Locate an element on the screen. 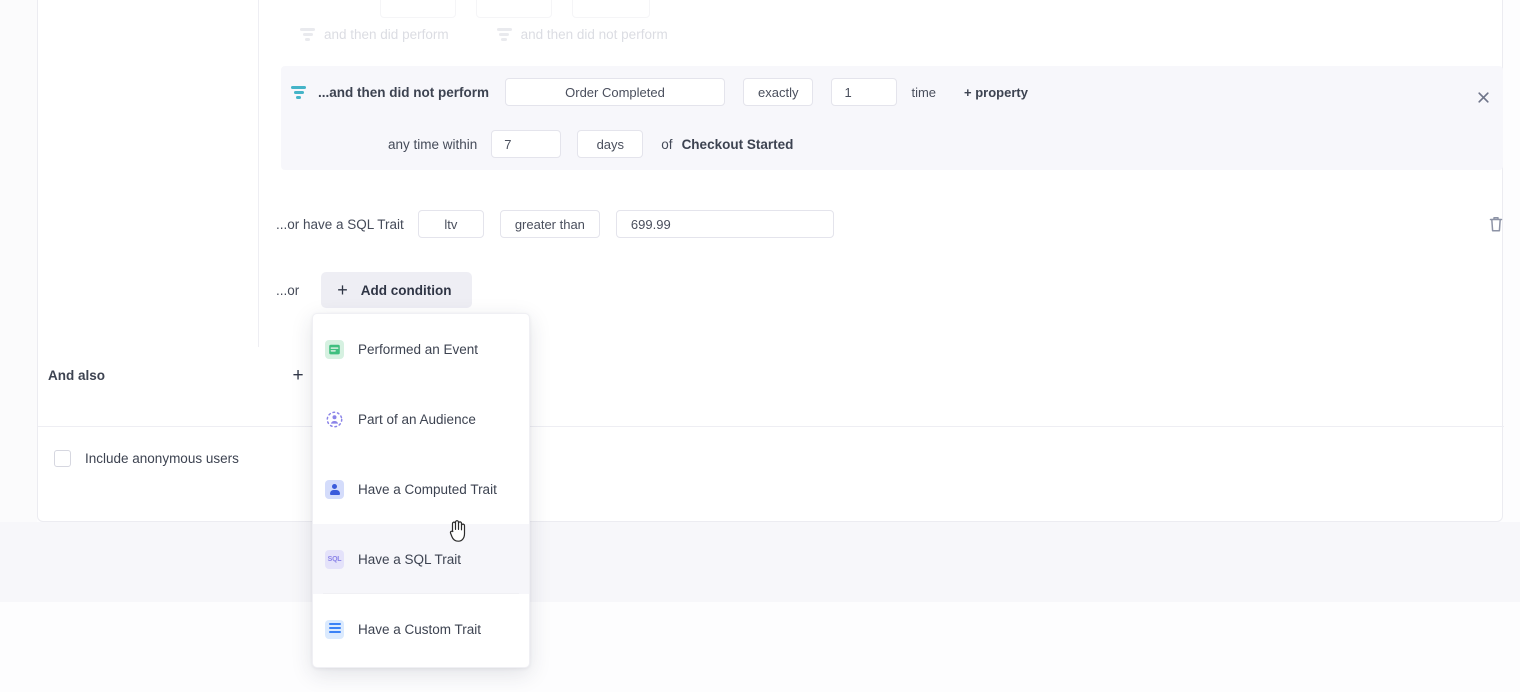  sql-trait-select: ltv is located at coordinates (450, 224).